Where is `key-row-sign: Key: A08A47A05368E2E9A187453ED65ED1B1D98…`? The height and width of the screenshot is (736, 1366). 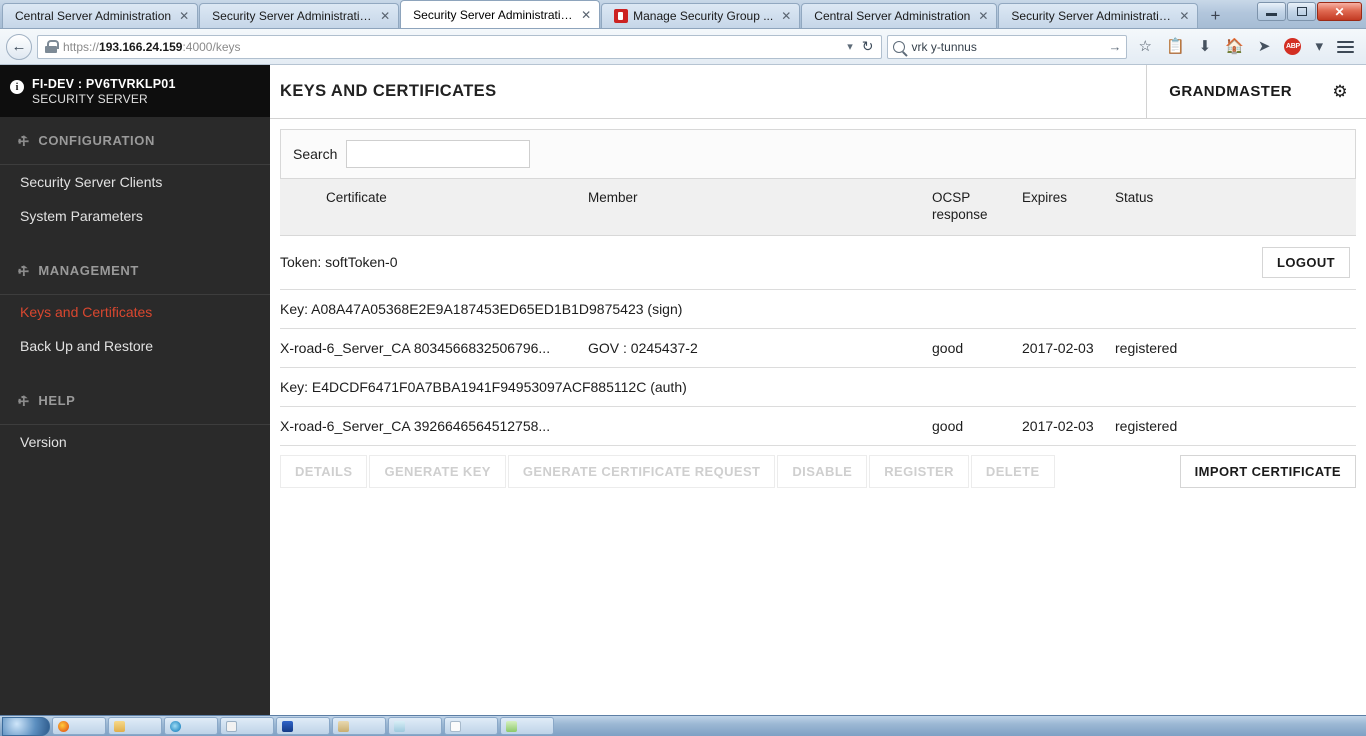 key-row-sign: Key: A08A47A05368E2E9A187453ED65ED1B1D98… is located at coordinates (818, 309).